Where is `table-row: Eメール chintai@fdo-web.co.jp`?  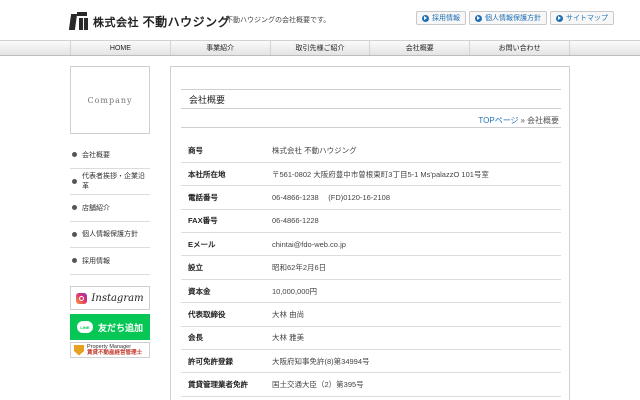
table-row: Eメール chintai@fdo-web.co.jp is located at coordinates (371, 244).